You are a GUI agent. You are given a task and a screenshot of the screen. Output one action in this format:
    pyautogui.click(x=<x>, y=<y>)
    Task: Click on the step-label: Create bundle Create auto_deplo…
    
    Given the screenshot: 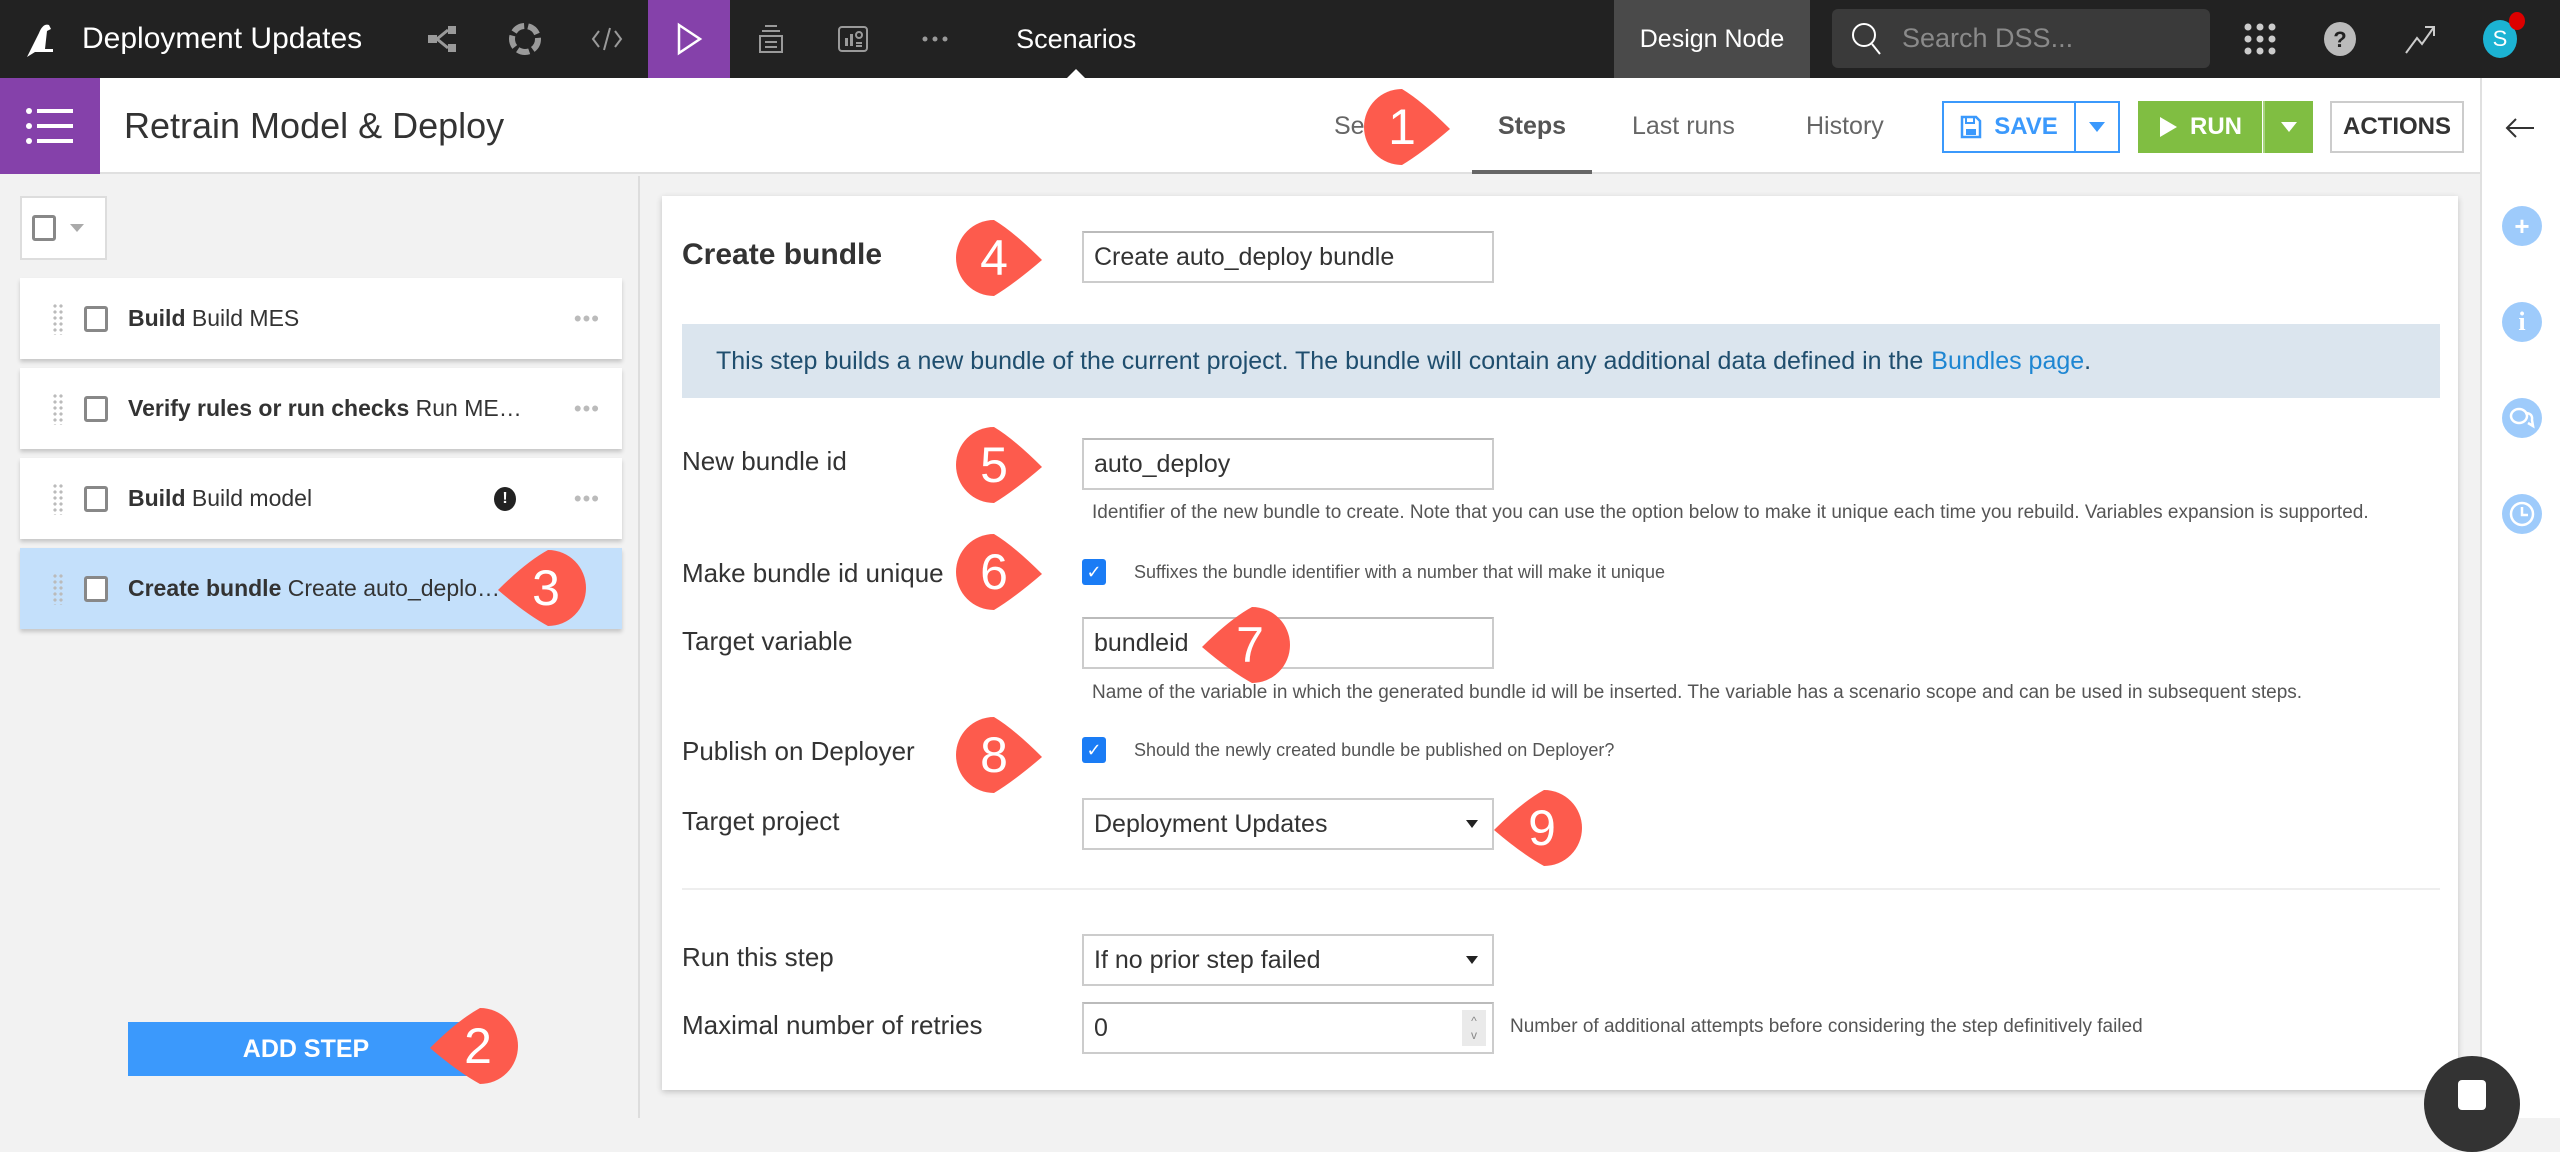 What is the action you would take?
    pyautogui.click(x=314, y=588)
    